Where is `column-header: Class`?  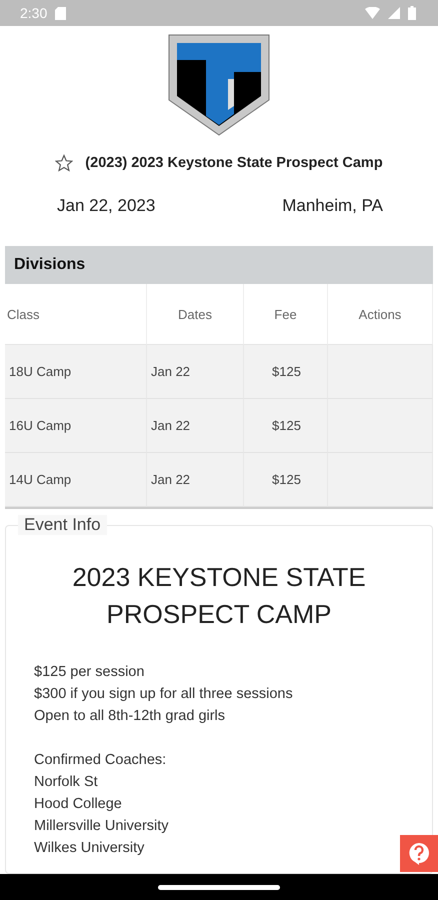
column-header: Class is located at coordinates (76, 314).